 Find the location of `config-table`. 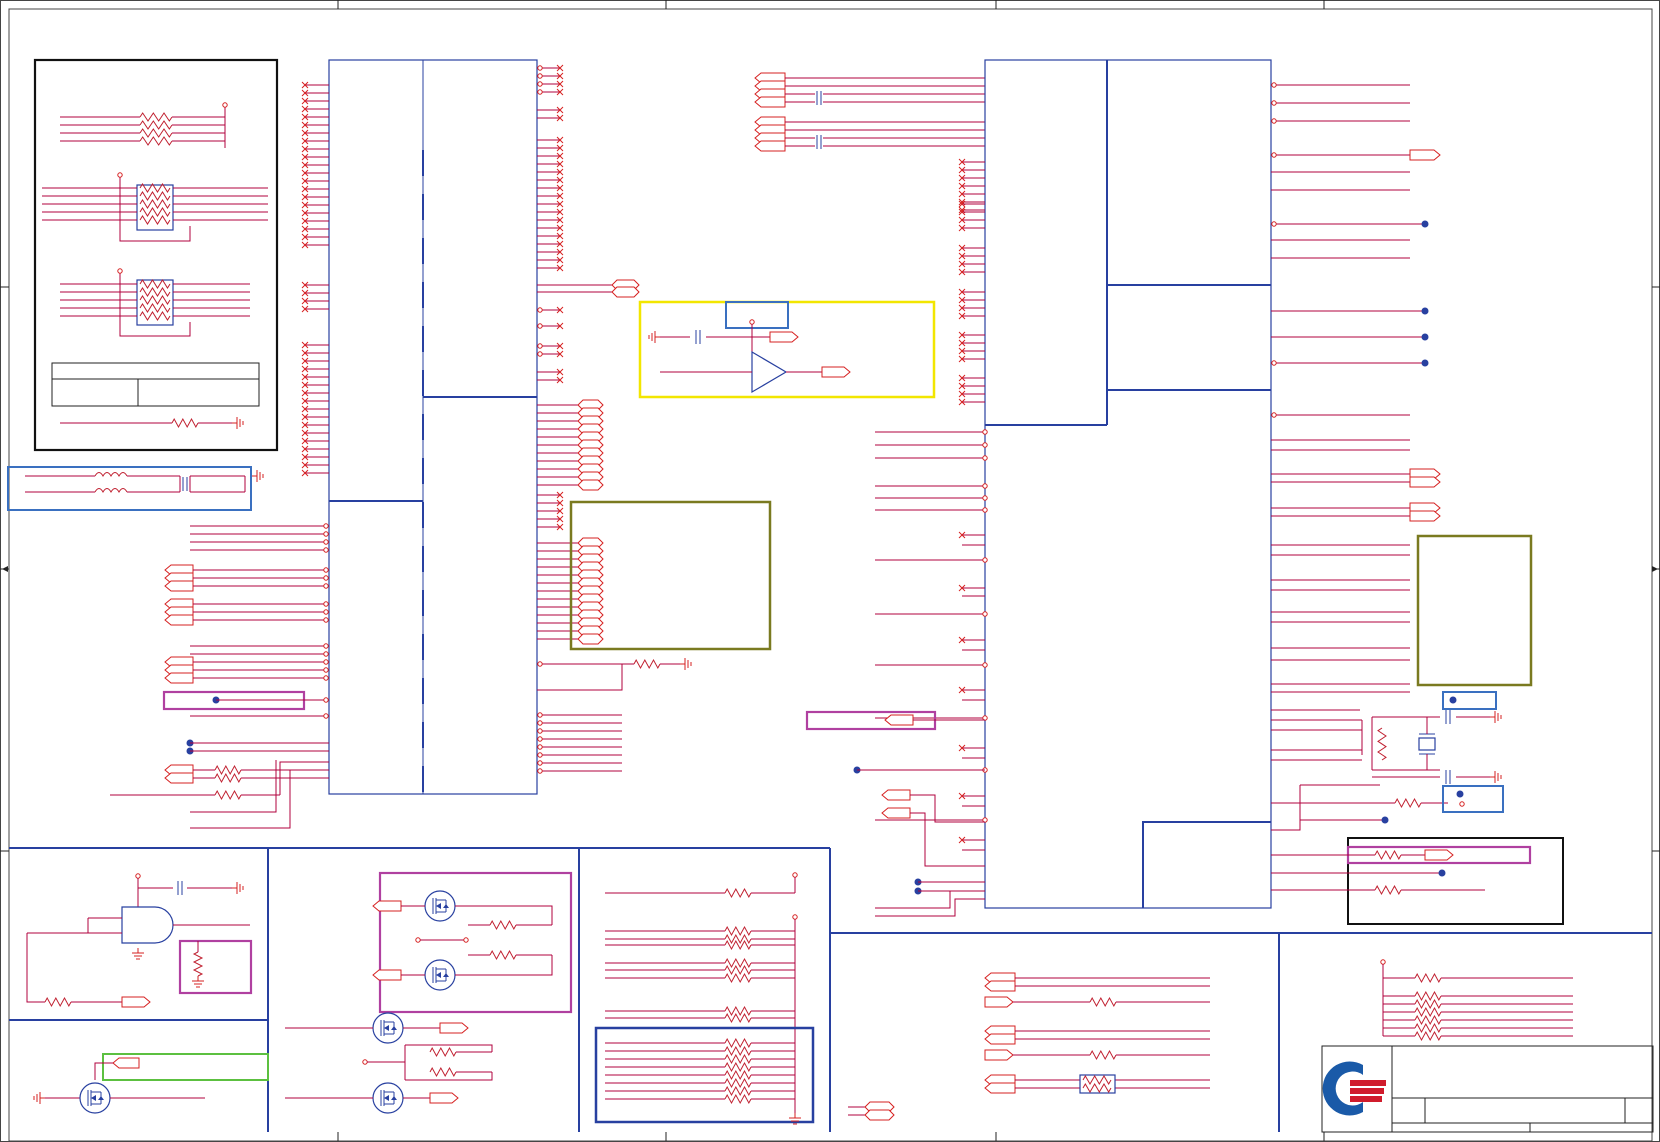

config-table is located at coordinates (155, 384).